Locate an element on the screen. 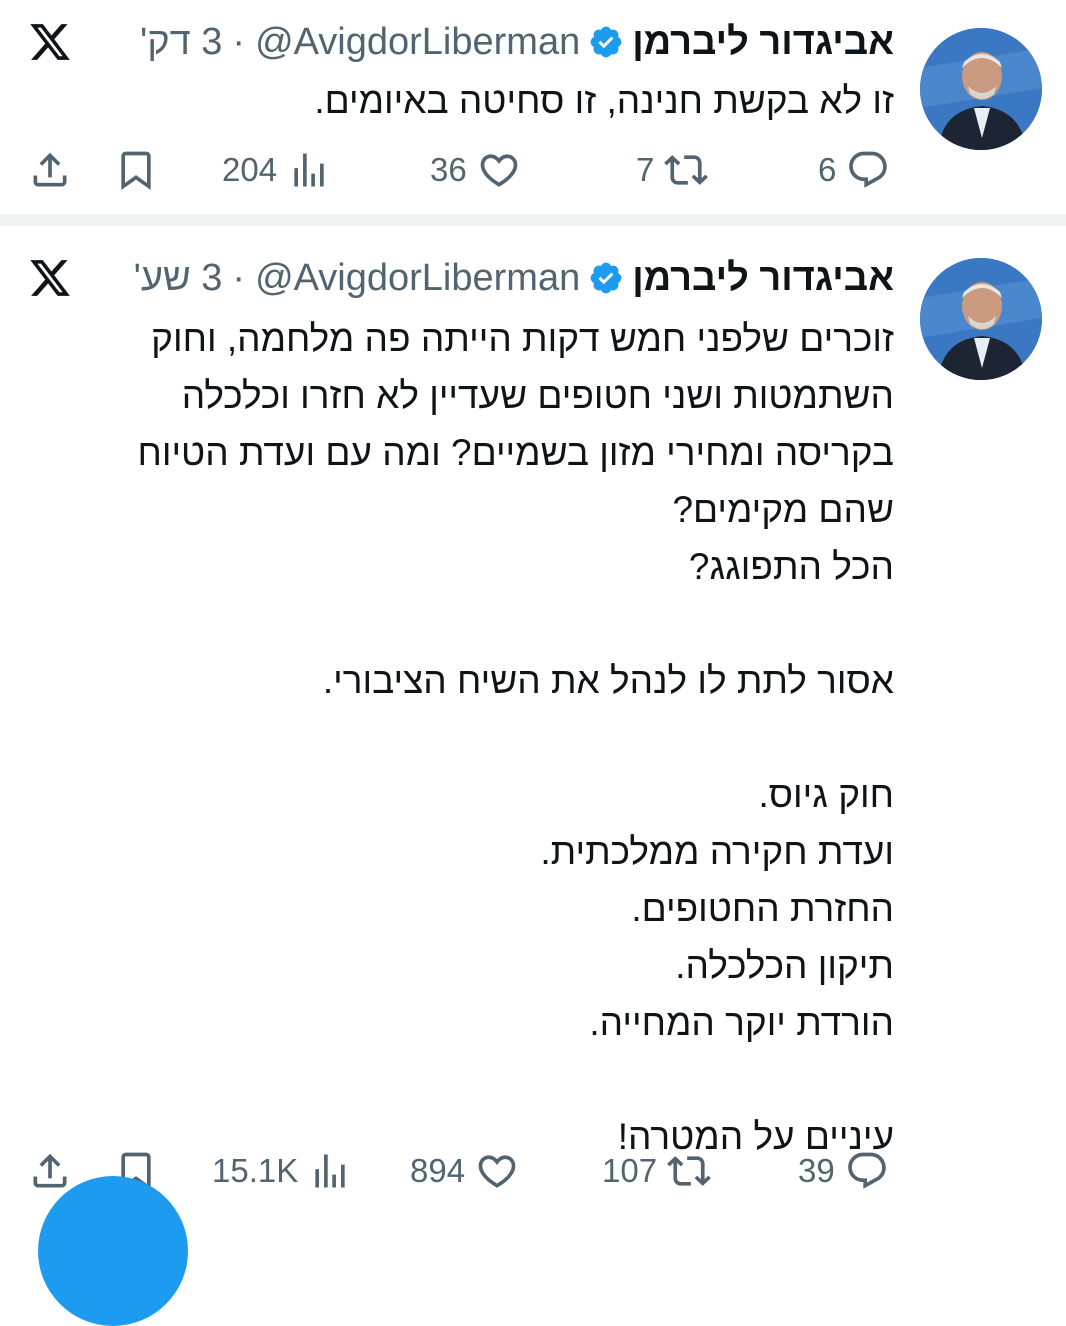 The height and width of the screenshot is (1326, 1066). tweet-text-line: תיקון הכלכלה. is located at coordinates (784, 965).